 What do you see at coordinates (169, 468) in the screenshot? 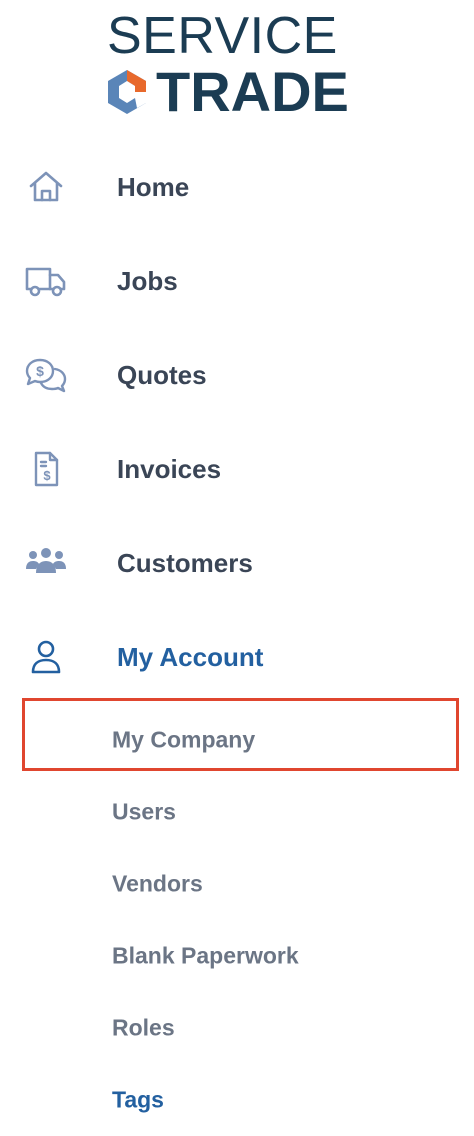
I see `sidebar-item-label: Invoices` at bounding box center [169, 468].